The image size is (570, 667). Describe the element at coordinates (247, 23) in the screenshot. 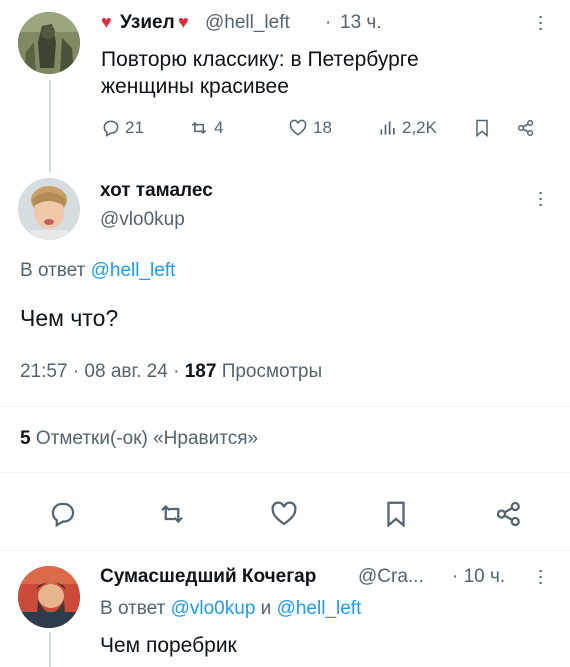

I see `tweet1-handle: @hell_left` at that location.